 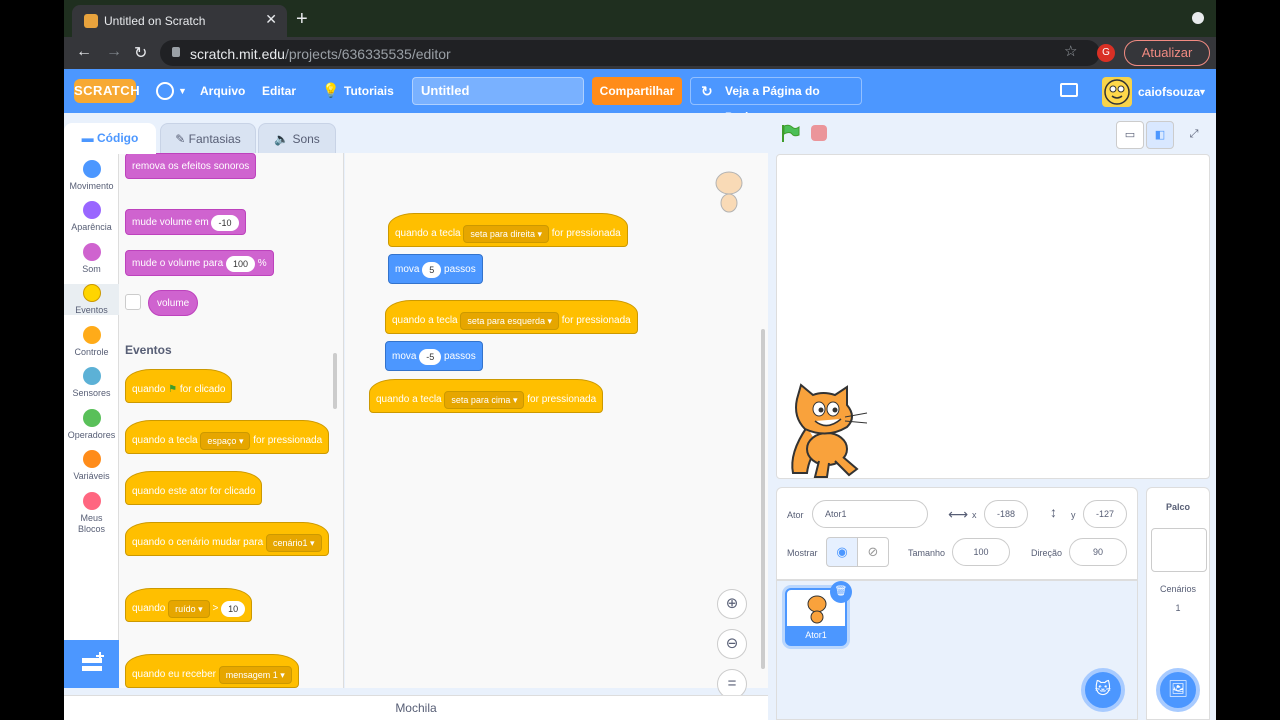 I want to click on menu-edit: Editar, so click(x=279, y=91).